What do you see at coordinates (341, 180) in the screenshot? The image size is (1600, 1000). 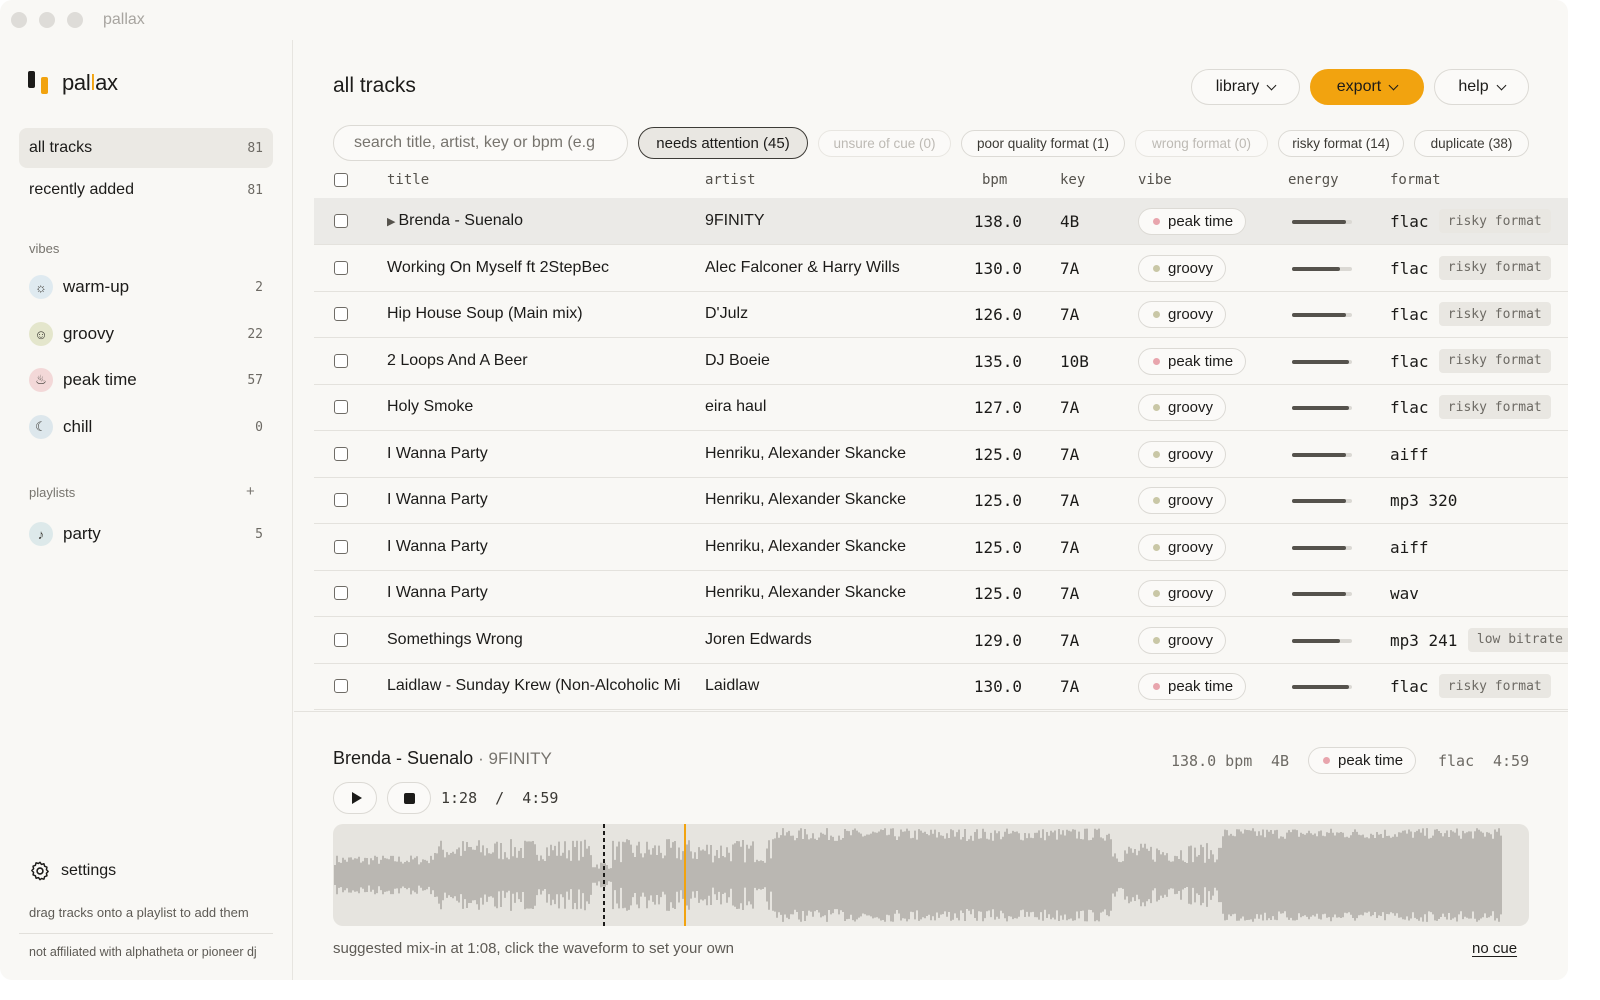 I see `select-all-checkbox` at bounding box center [341, 180].